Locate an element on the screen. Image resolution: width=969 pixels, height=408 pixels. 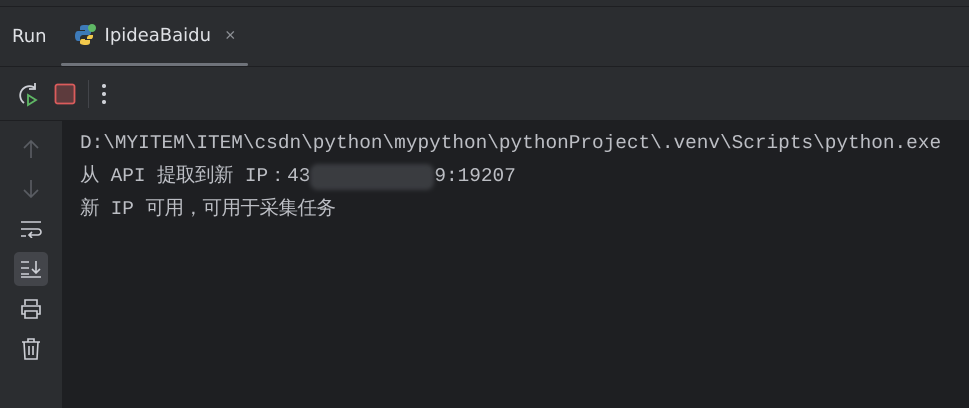
trash-icon is located at coordinates (31, 349).